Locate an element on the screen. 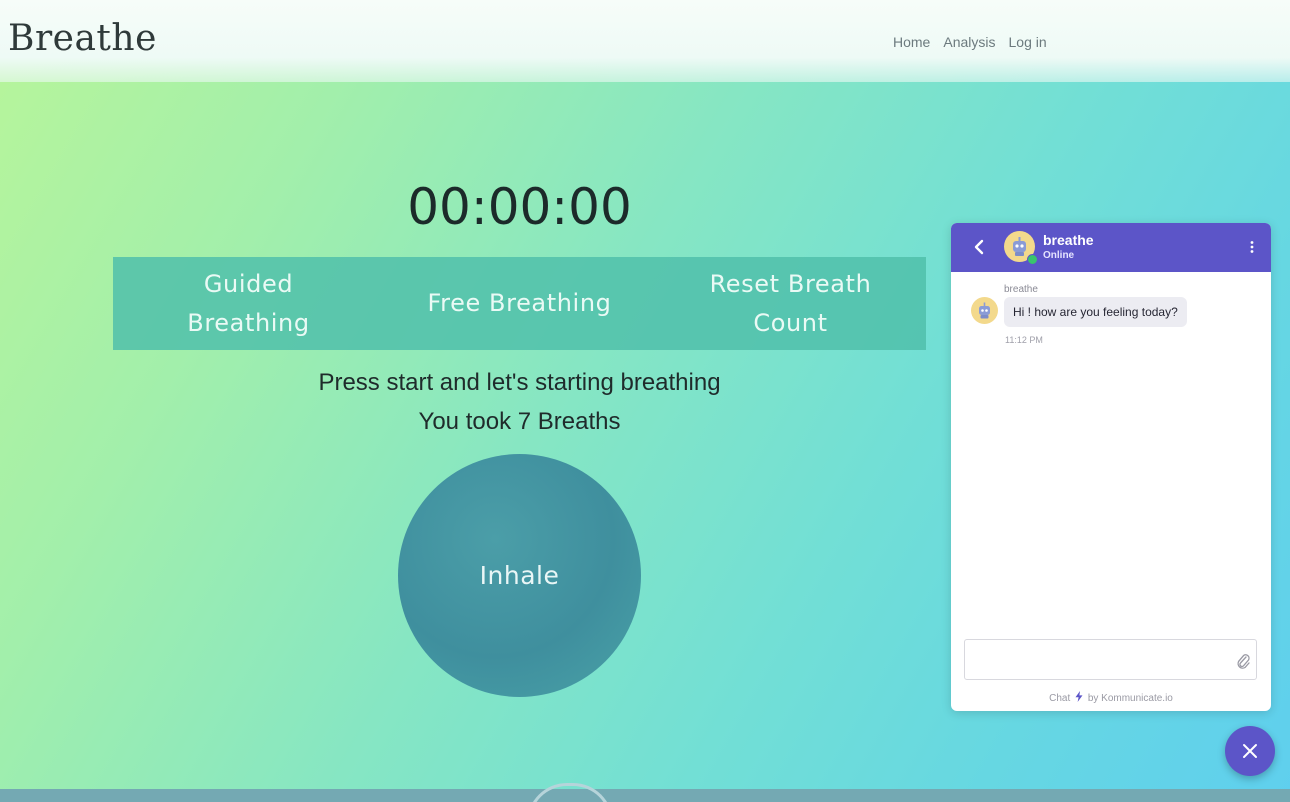 This screenshot has width=1290, height=802. bot-avatar is located at coordinates (1021, 248).